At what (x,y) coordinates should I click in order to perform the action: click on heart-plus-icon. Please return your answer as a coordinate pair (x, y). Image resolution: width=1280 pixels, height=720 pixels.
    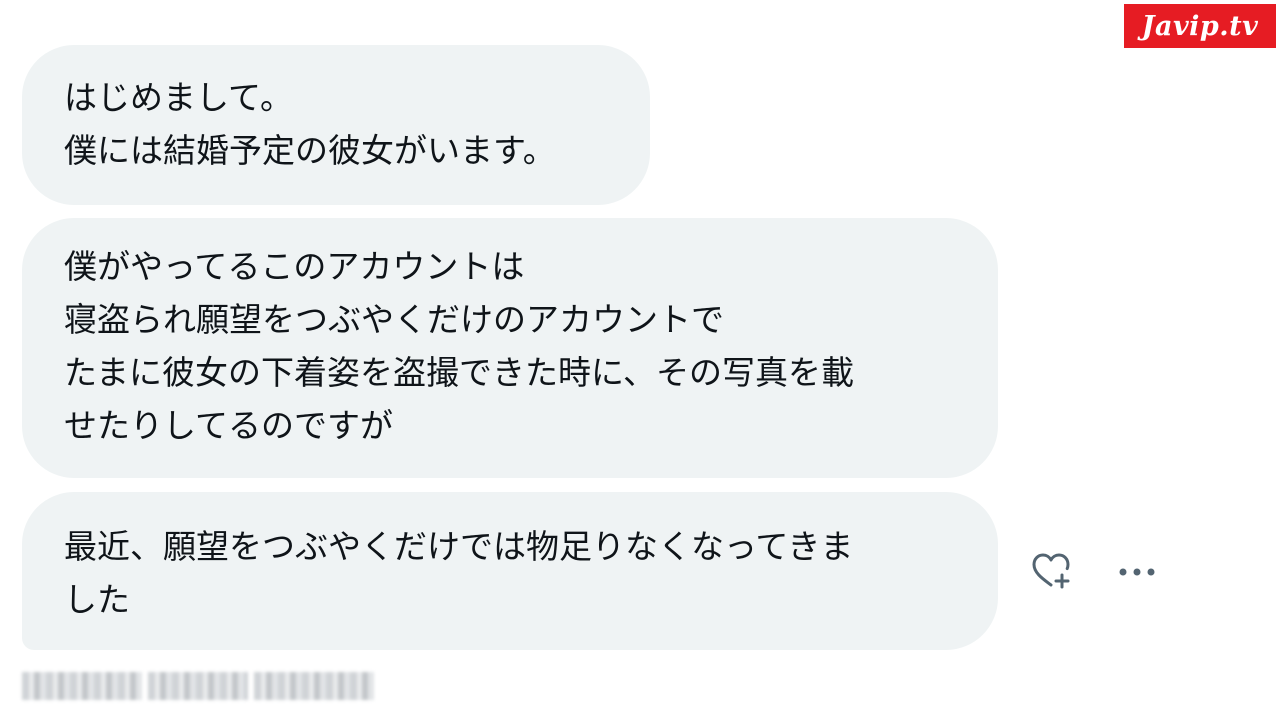
    Looking at the image, I should click on (1051, 572).